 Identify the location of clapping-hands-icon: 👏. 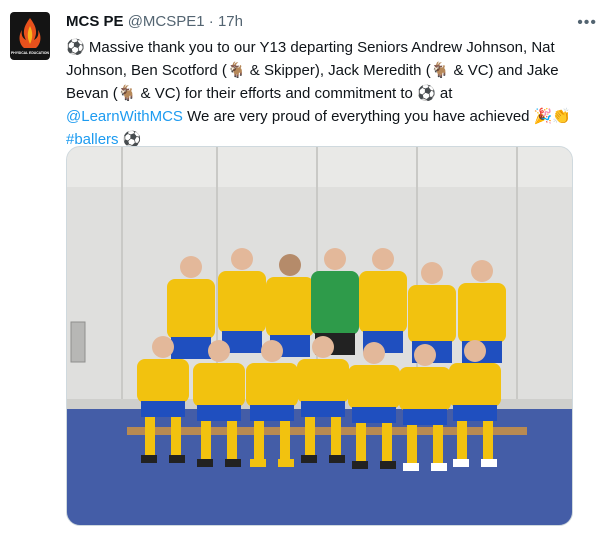
(562, 116).